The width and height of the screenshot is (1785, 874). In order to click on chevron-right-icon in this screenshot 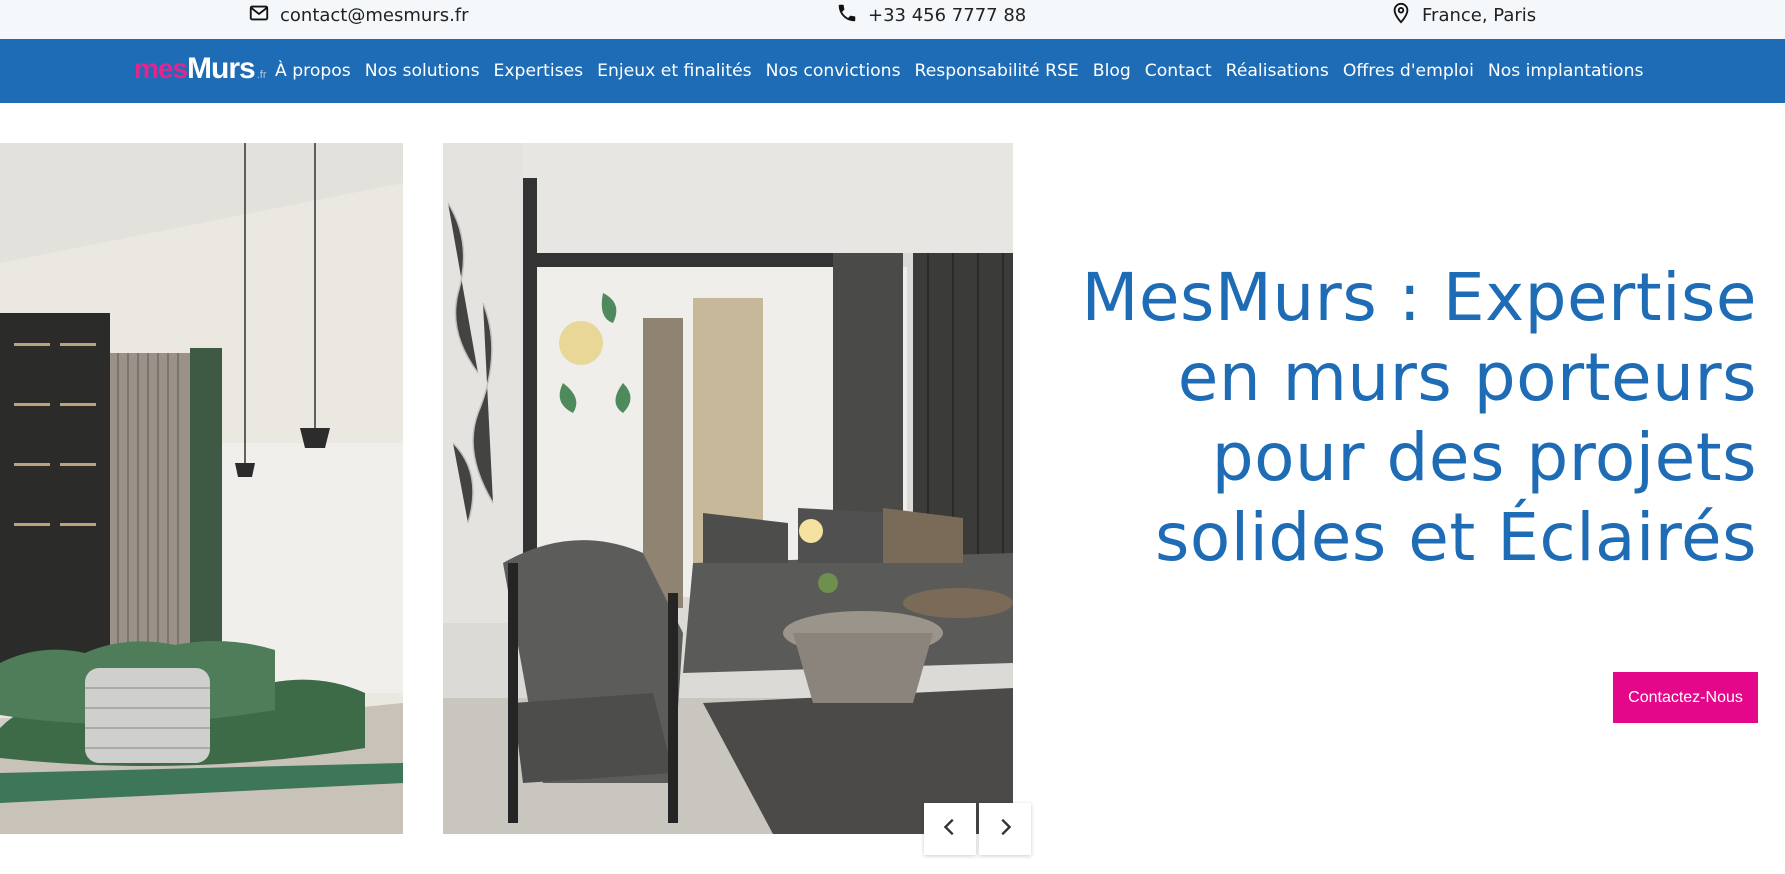, I will do `click(1005, 829)`.